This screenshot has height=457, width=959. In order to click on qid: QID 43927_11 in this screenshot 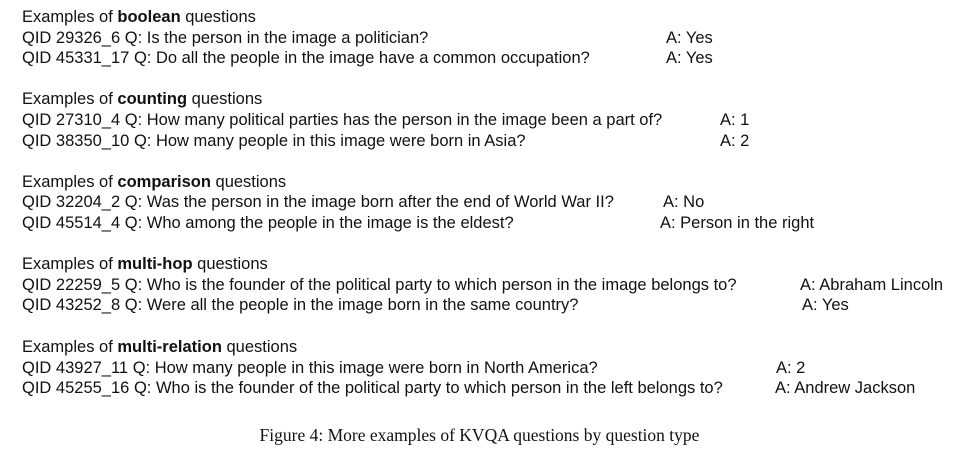, I will do `click(75, 368)`.